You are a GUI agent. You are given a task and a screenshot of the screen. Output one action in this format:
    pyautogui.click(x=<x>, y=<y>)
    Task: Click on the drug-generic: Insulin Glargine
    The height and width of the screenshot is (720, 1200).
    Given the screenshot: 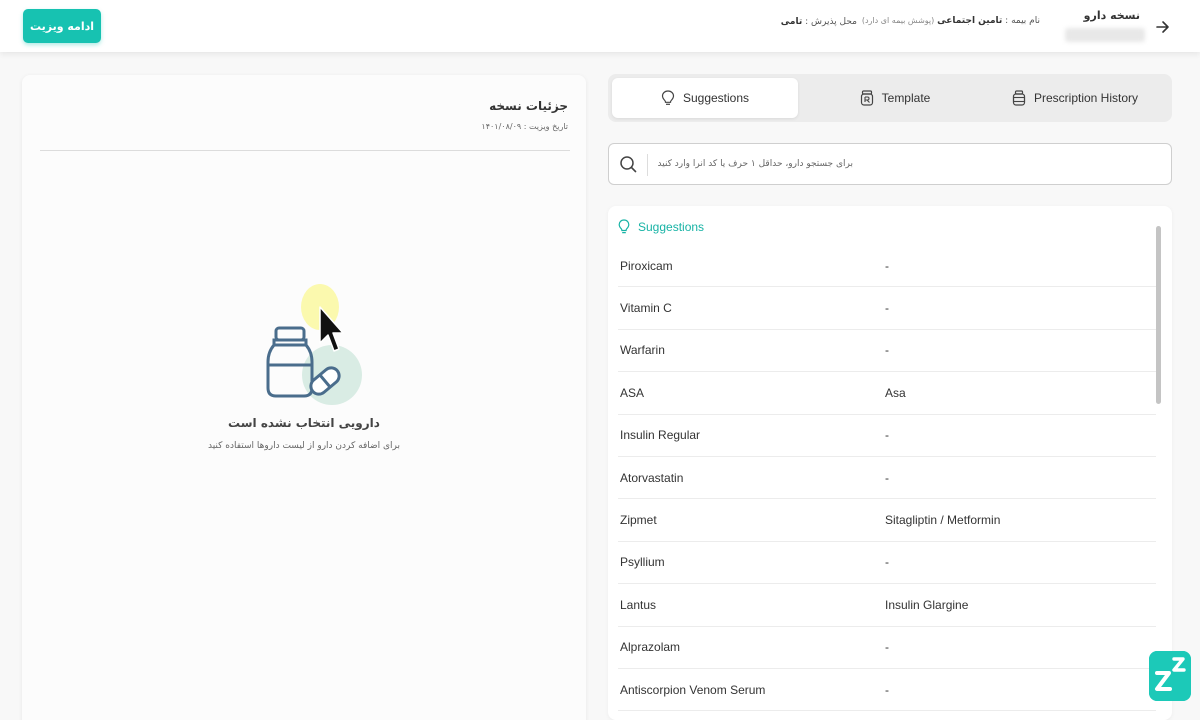 What is the action you would take?
    pyautogui.click(x=927, y=604)
    